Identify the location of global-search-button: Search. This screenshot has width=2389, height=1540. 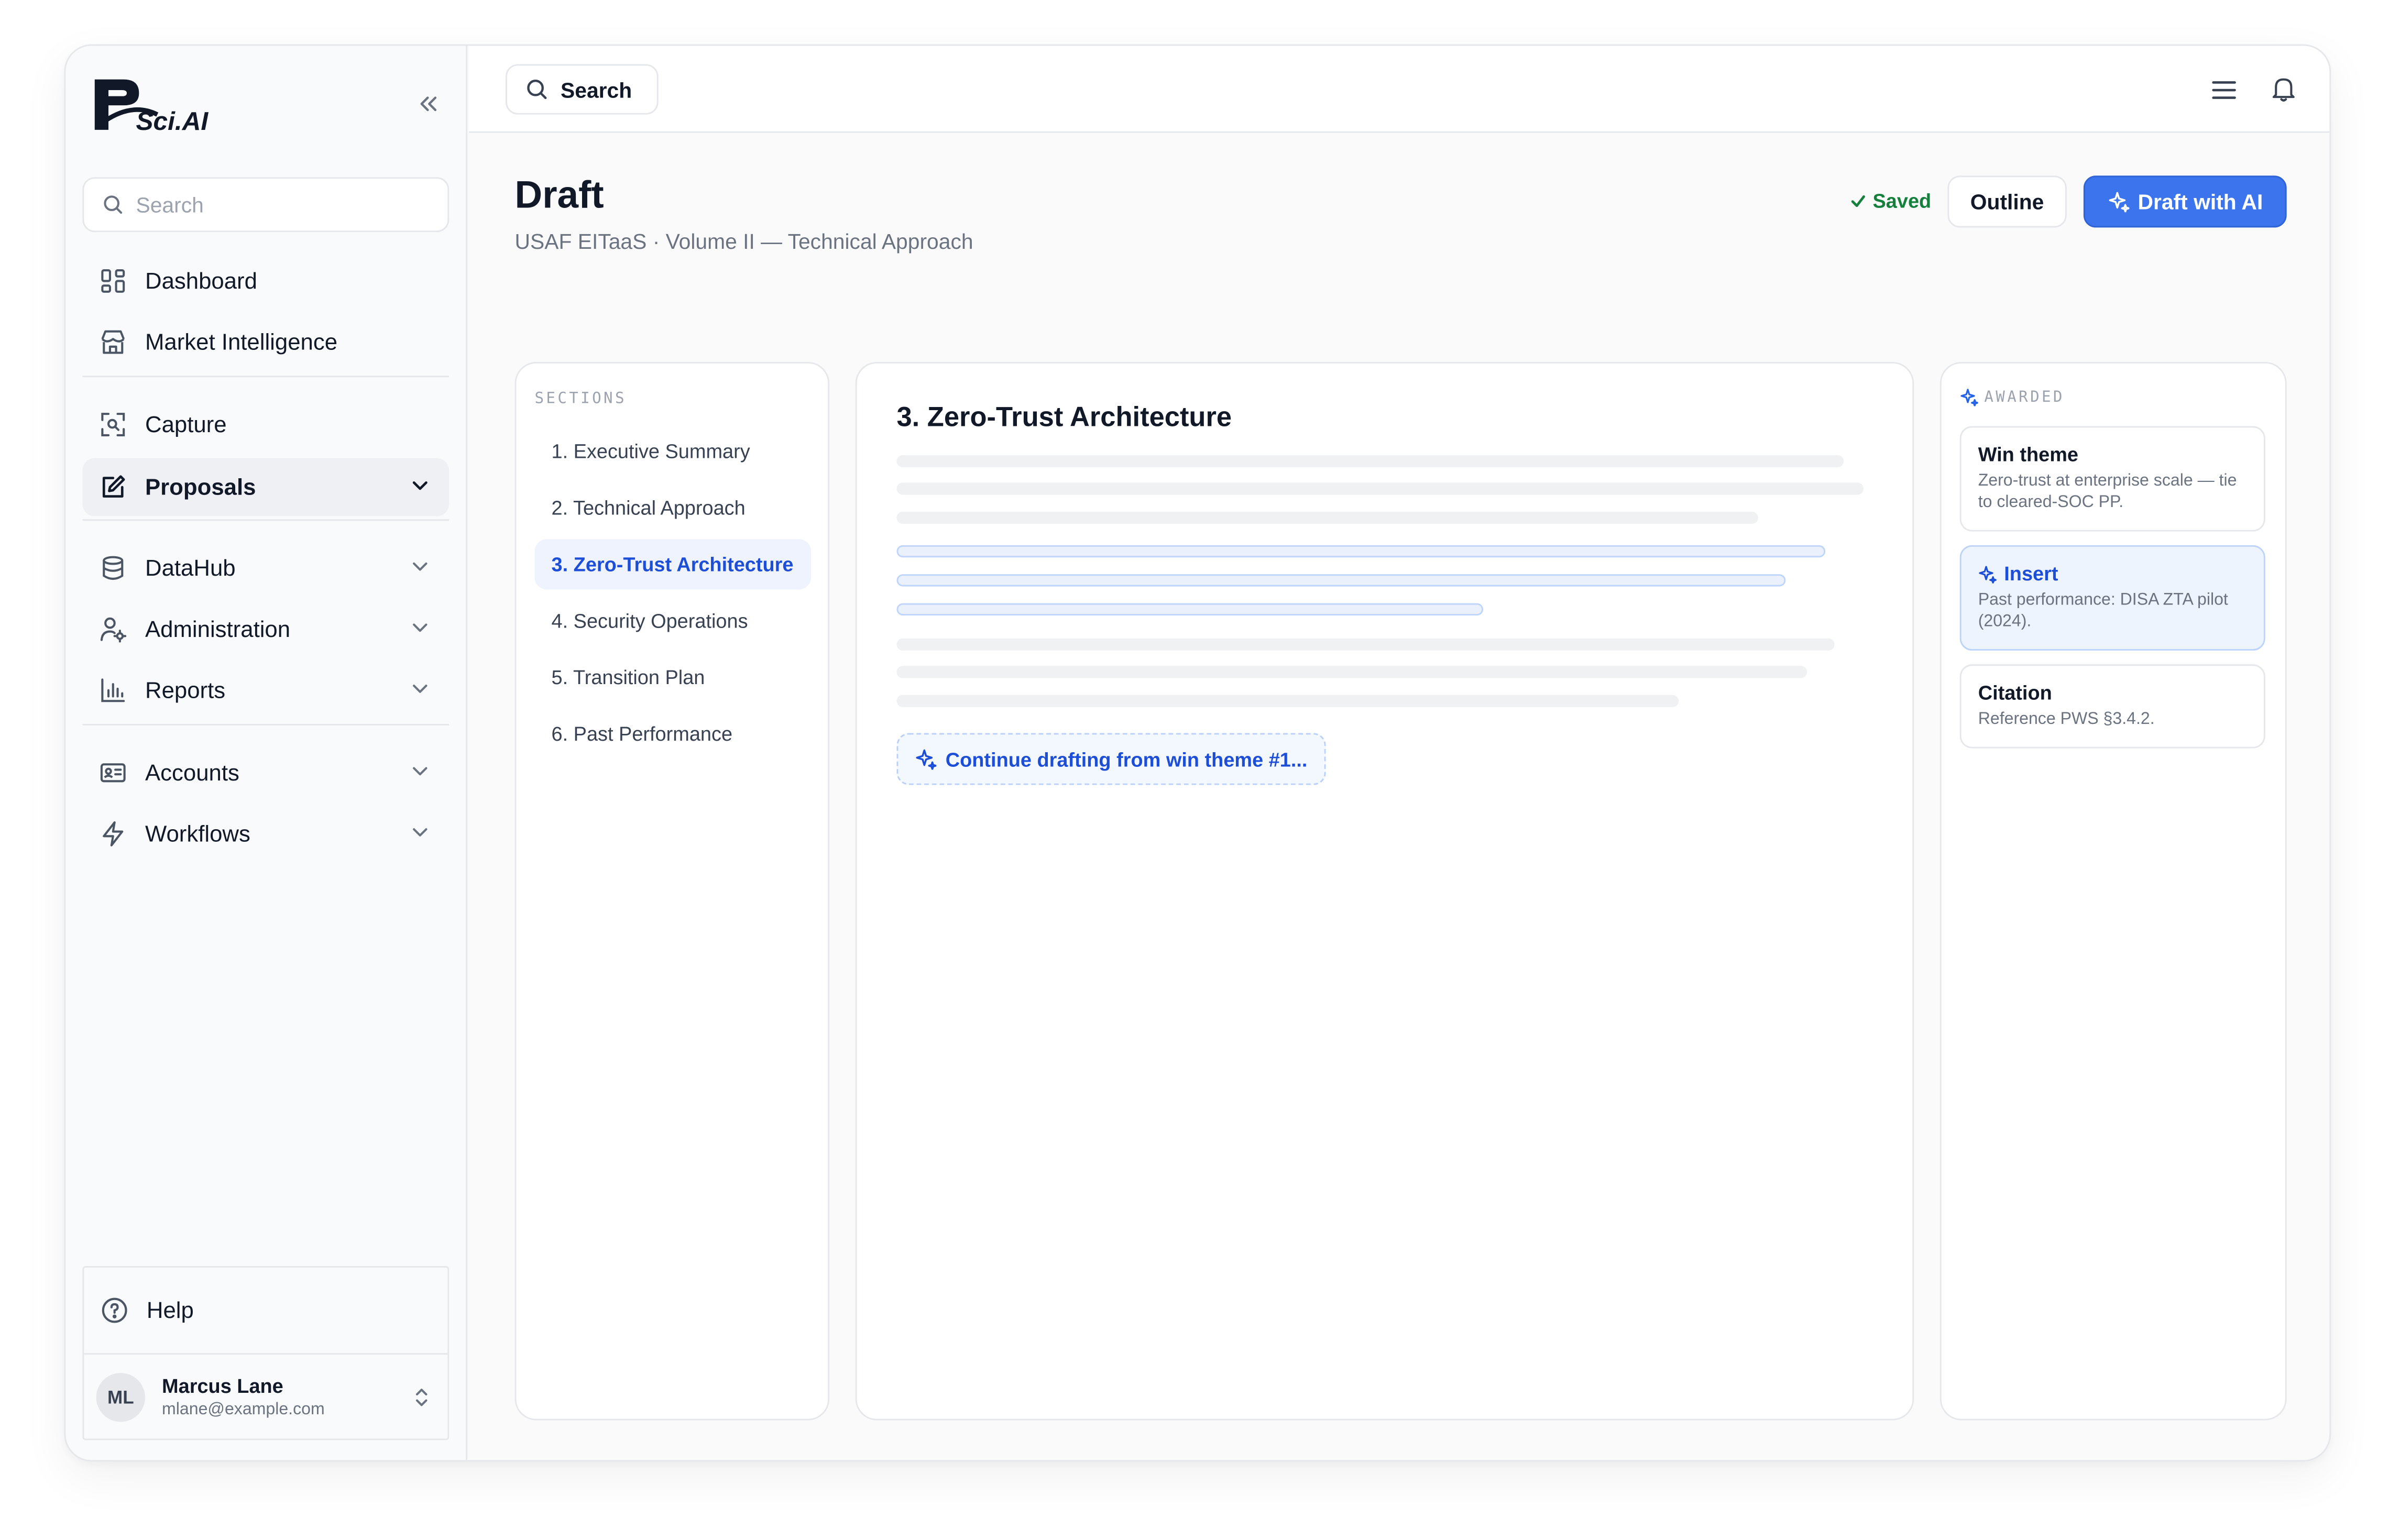
(582, 90).